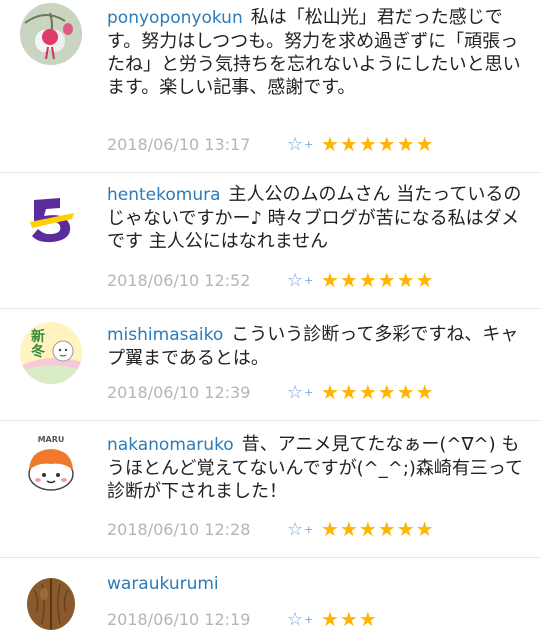  What do you see at coordinates (179, 392) in the screenshot?
I see `comment-date: 2018/06/10 12:39` at bounding box center [179, 392].